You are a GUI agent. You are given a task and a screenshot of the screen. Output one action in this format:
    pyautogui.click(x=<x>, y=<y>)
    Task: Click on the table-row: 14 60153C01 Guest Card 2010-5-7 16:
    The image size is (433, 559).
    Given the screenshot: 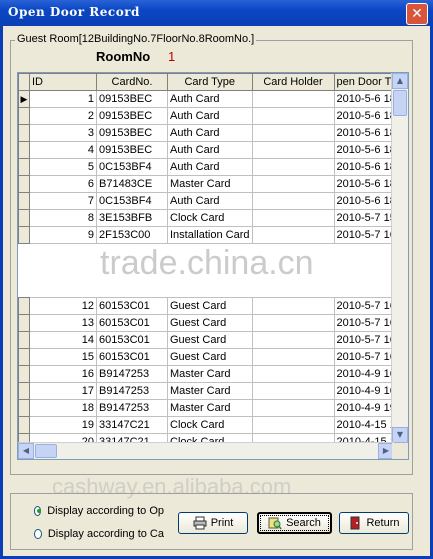 What is the action you would take?
    pyautogui.click(x=211, y=340)
    